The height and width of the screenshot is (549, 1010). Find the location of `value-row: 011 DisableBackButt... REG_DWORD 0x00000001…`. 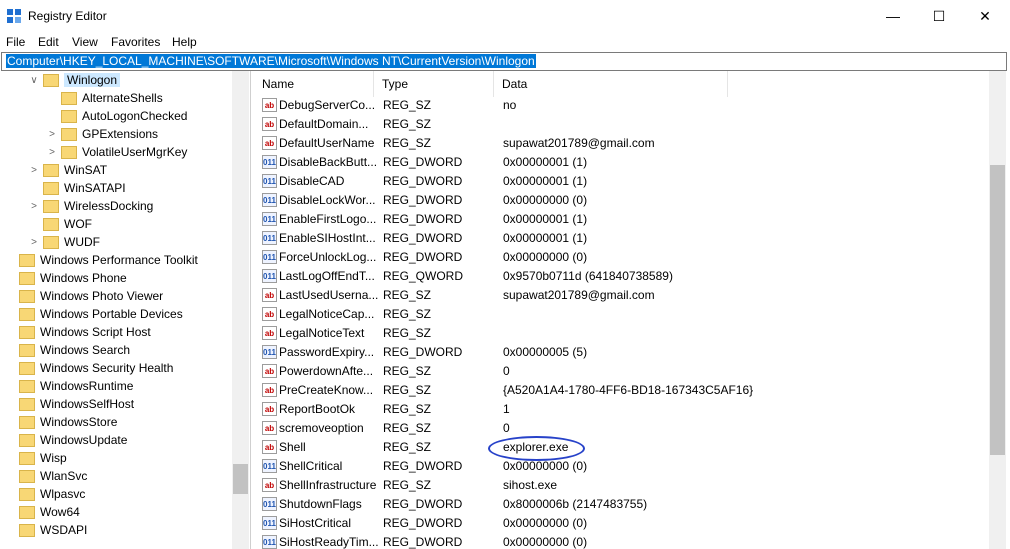

value-row: 011 DisableBackButt... REG_DWORD 0x00000001… is located at coordinates (621, 162).